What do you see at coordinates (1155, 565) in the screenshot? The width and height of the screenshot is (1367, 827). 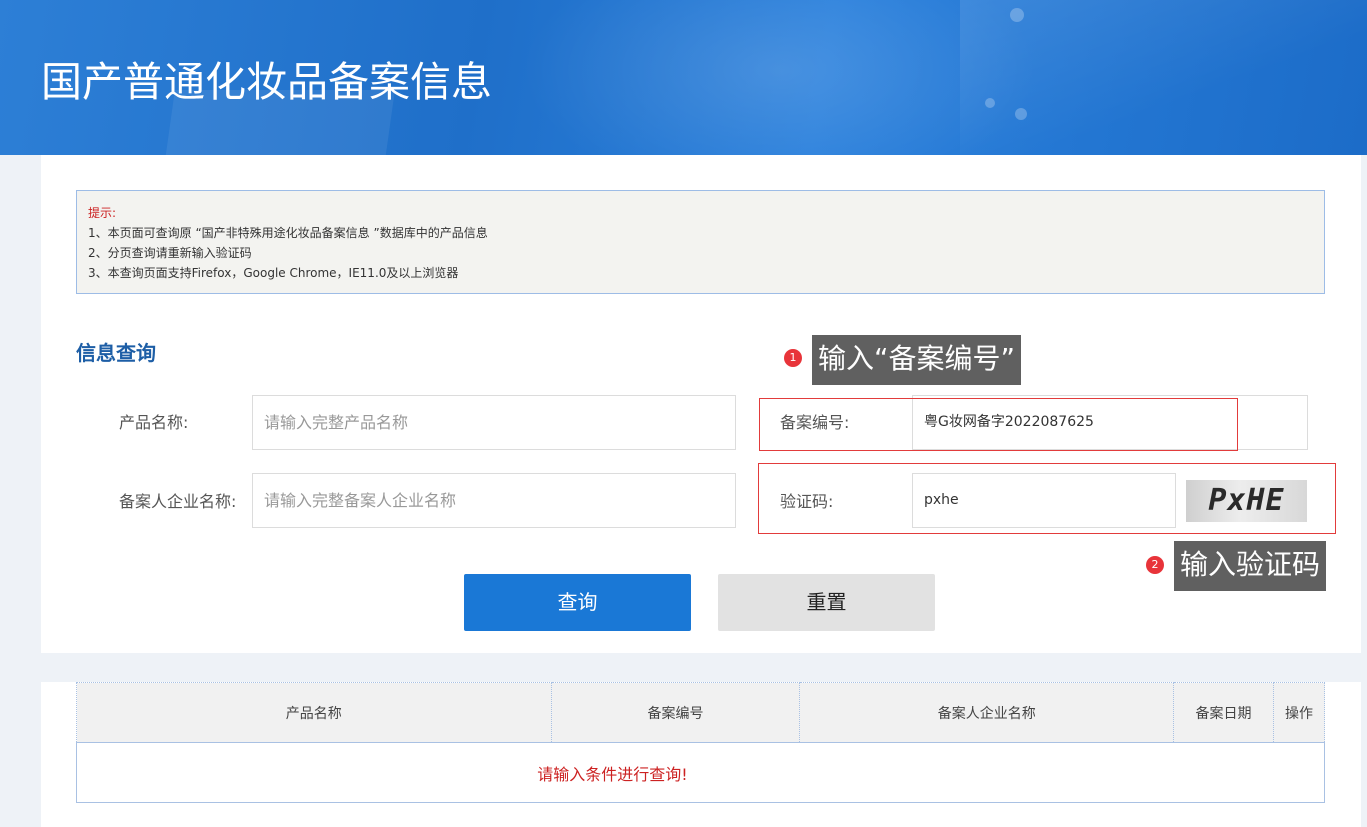 I see `annotation-badge: 2` at bounding box center [1155, 565].